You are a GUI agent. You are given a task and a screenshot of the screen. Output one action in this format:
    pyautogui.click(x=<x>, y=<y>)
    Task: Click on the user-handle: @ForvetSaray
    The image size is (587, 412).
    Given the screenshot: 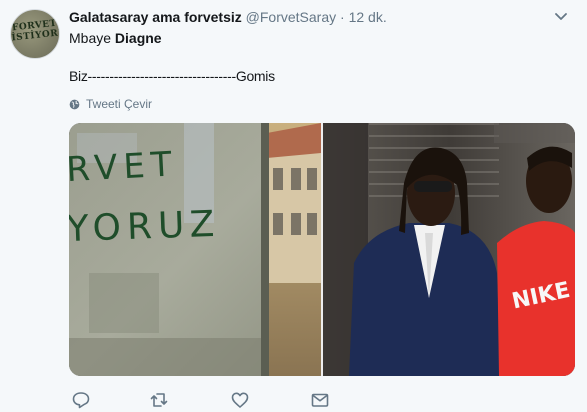 What is the action you would take?
    pyautogui.click(x=291, y=17)
    